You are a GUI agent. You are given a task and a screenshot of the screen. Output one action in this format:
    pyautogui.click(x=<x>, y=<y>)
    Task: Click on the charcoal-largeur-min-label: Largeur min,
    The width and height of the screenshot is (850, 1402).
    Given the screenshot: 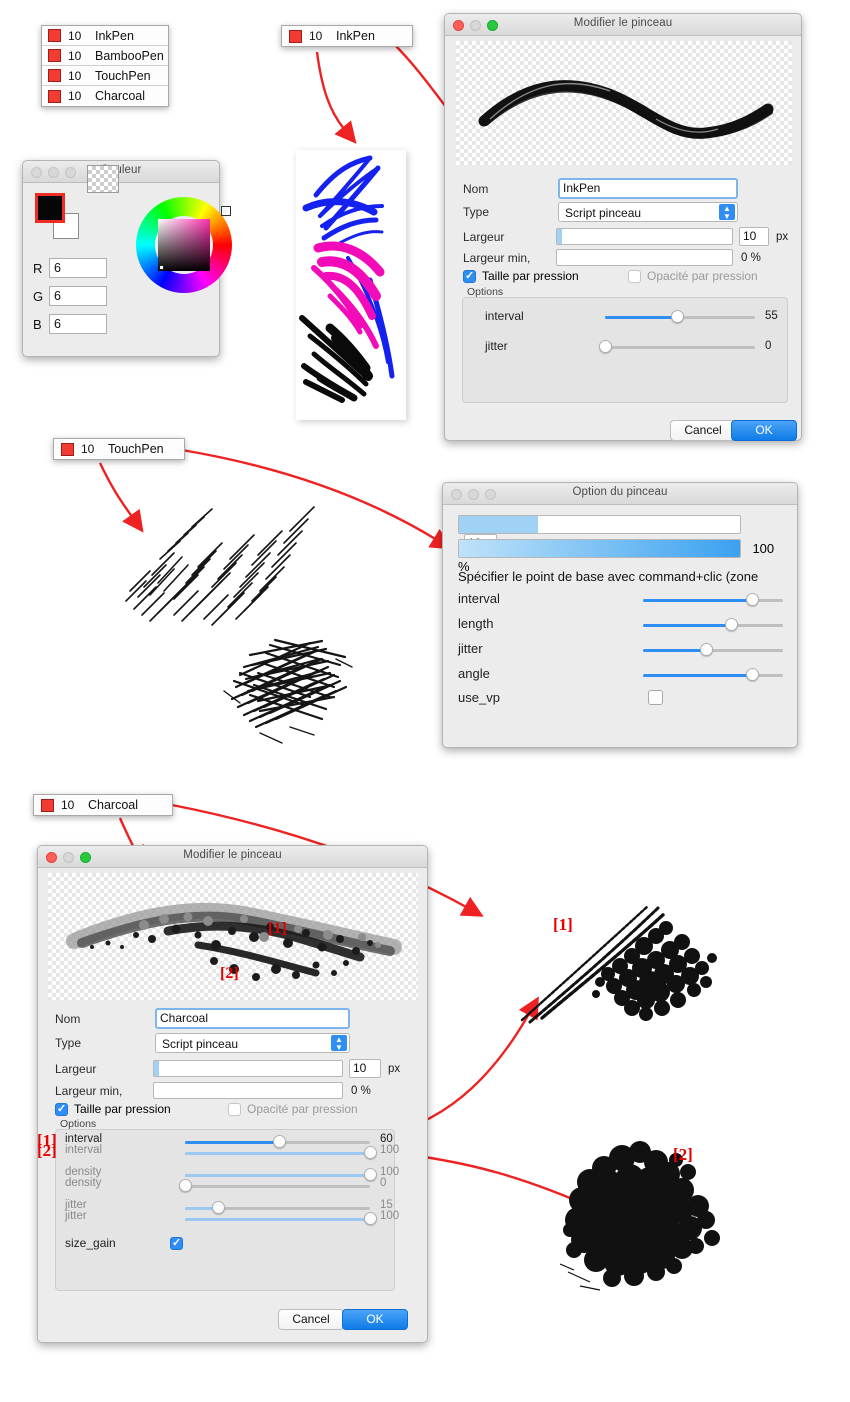 What is the action you would take?
    pyautogui.click(x=89, y=1090)
    